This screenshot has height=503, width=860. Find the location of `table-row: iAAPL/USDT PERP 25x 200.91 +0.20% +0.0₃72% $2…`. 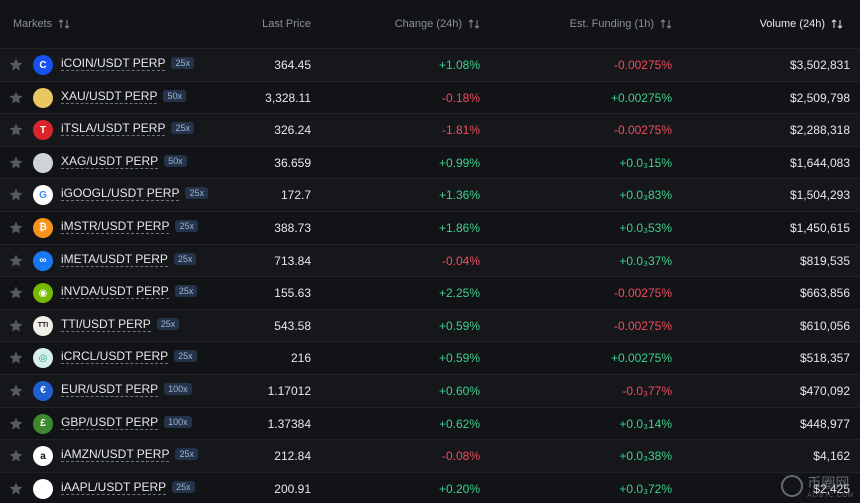

table-row: iAAPL/USDT PERP 25x 200.91 +0.20% +0.0₃72% $2… is located at coordinates (430, 487).